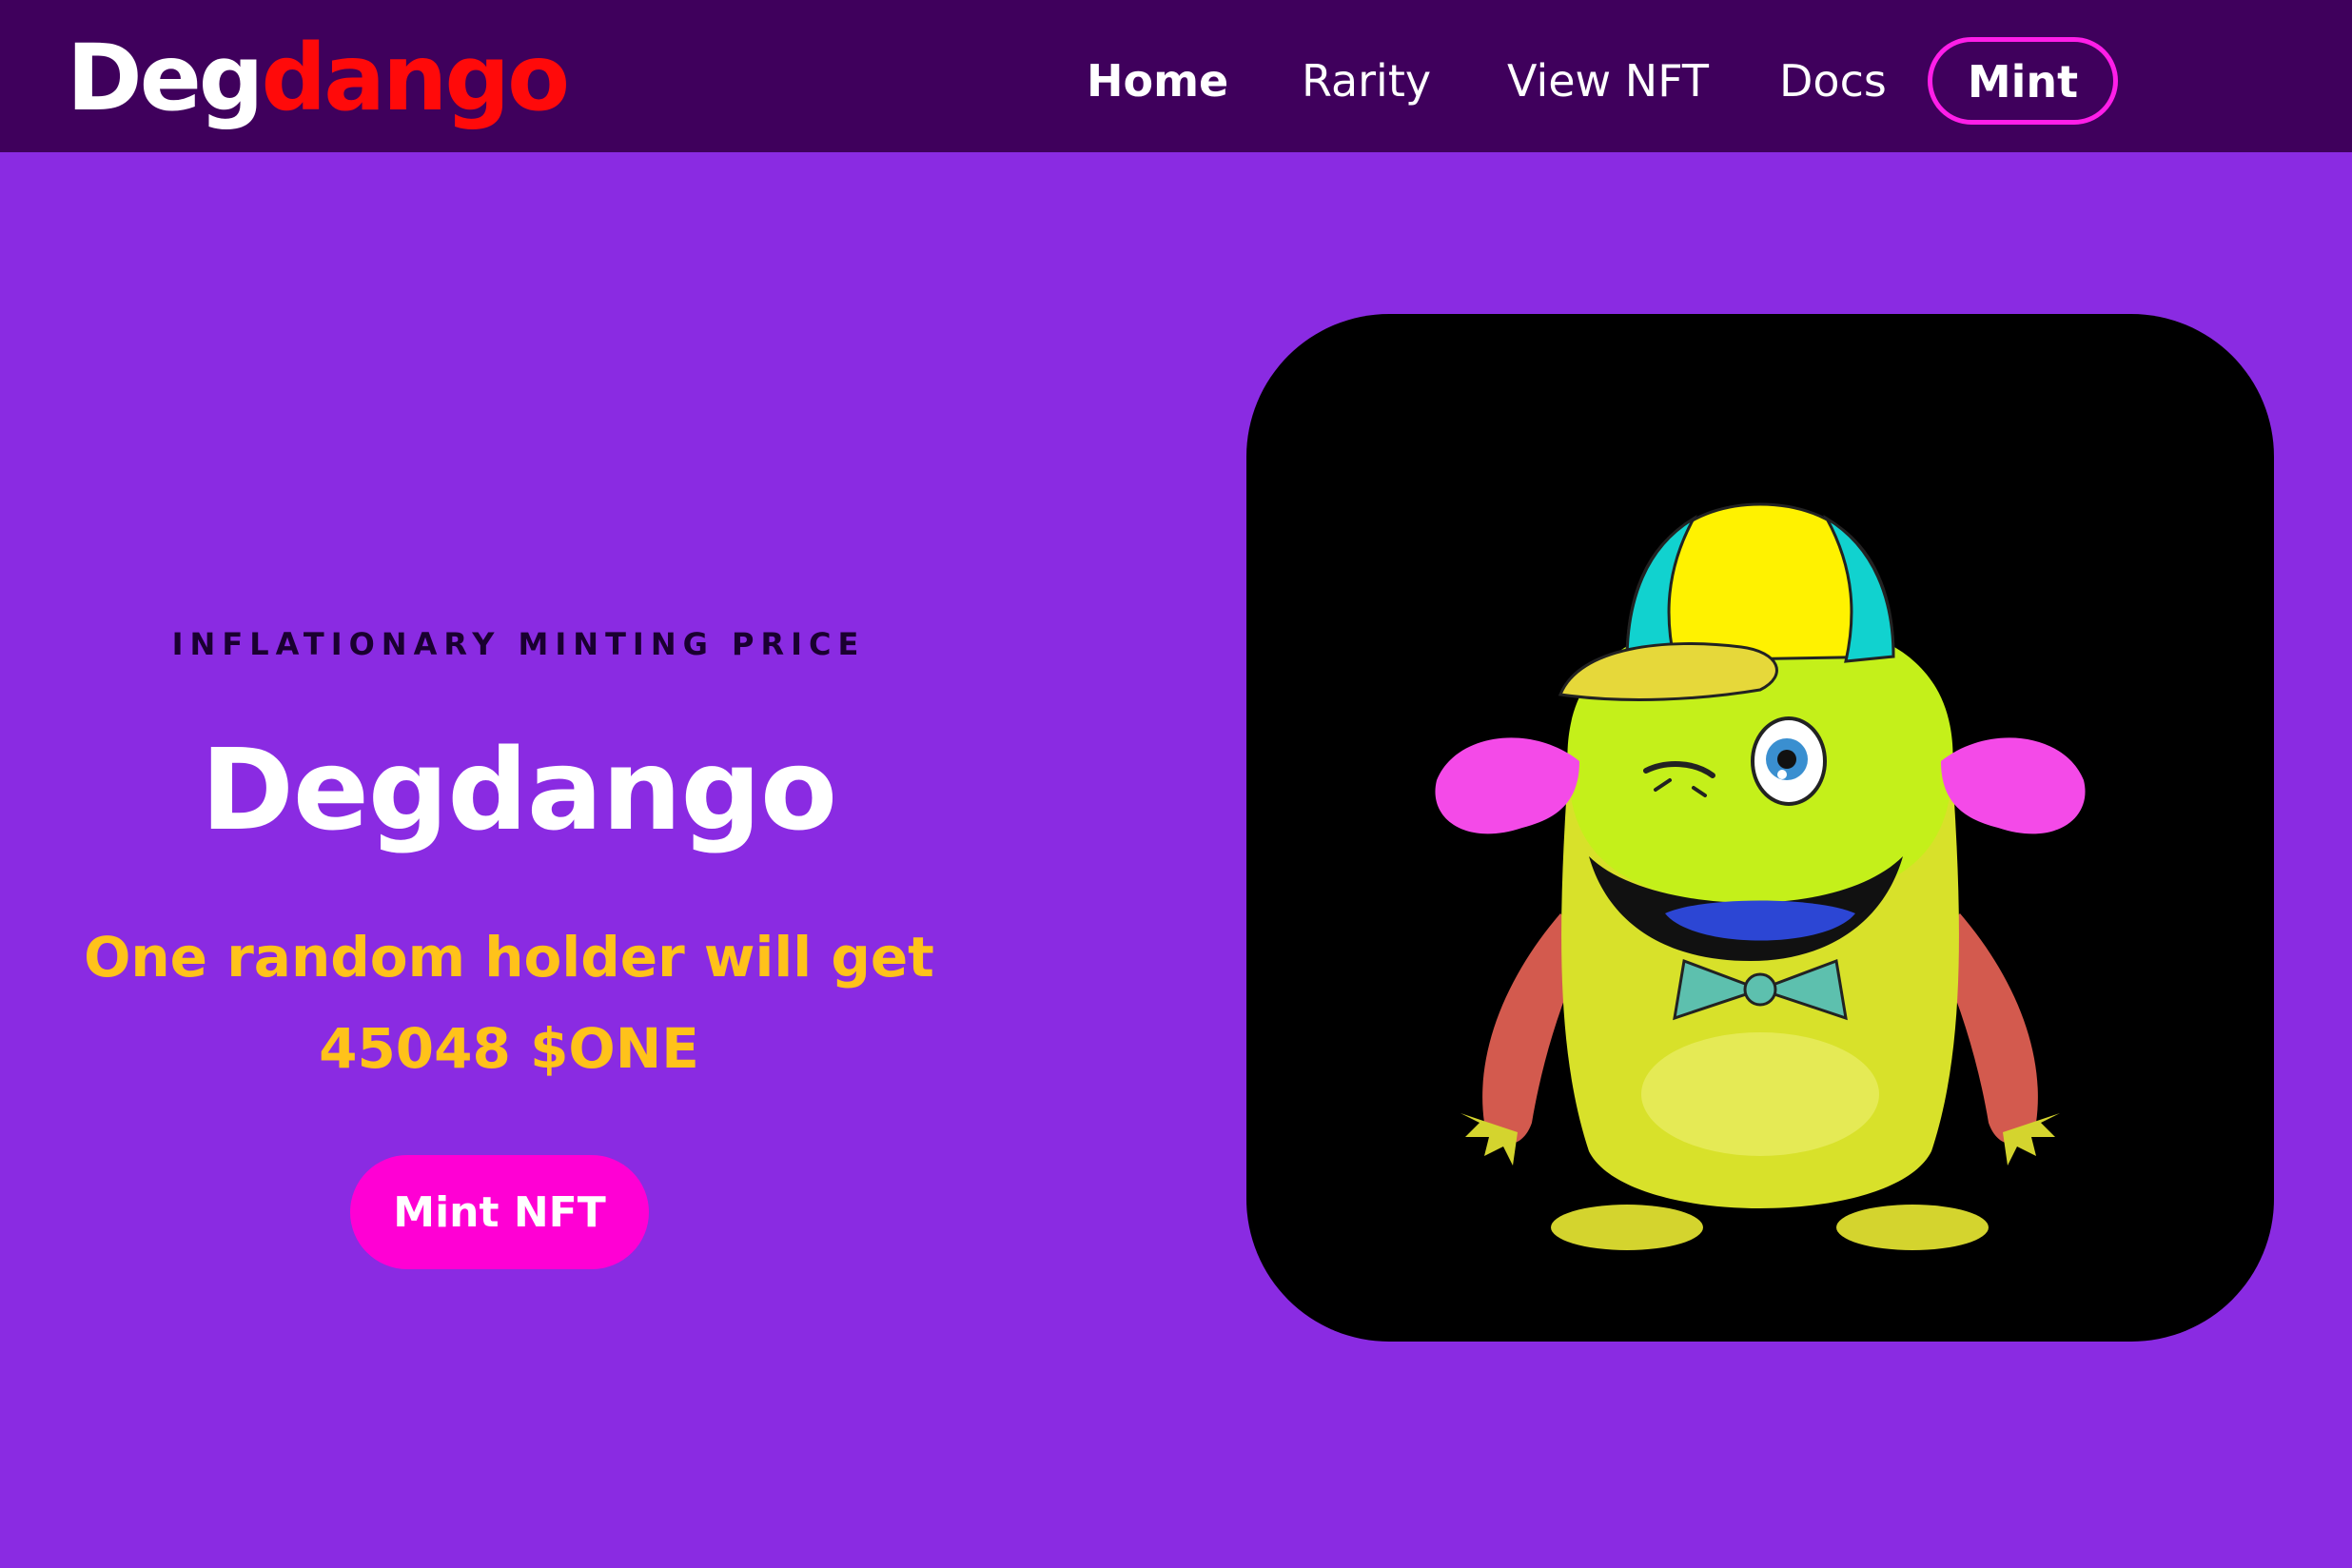 The image size is (2352, 1568). I want to click on nav-rarity-link: Rarity, so click(1366, 81).